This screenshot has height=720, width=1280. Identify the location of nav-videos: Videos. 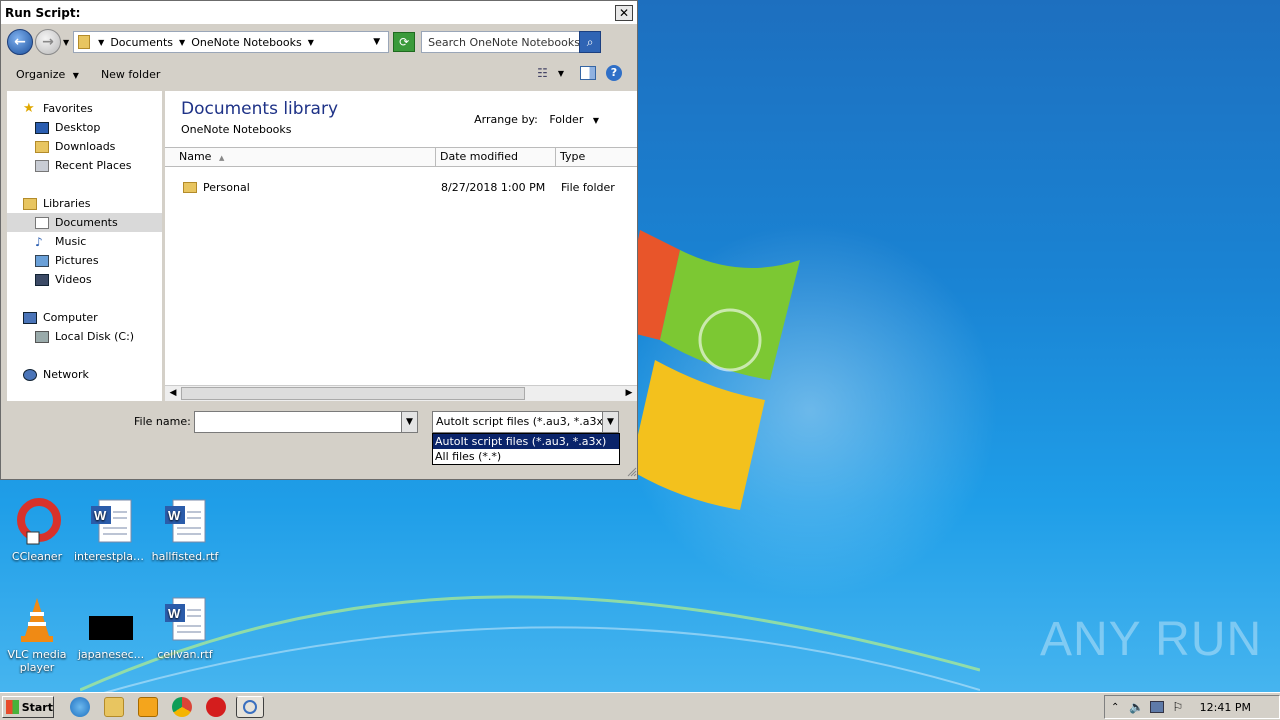
(84, 279).